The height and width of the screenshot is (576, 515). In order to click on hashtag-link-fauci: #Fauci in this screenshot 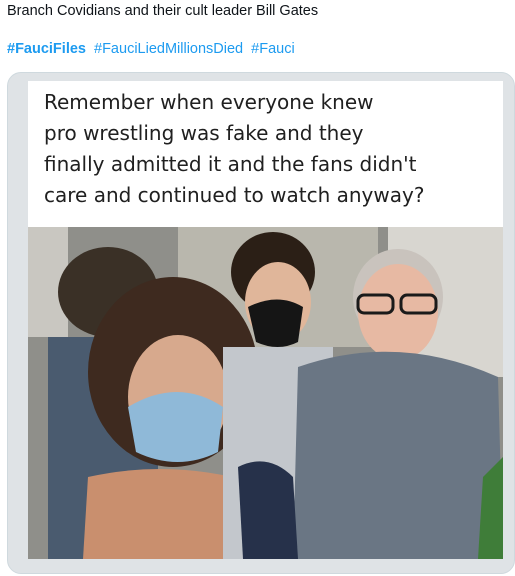, I will do `click(273, 49)`.